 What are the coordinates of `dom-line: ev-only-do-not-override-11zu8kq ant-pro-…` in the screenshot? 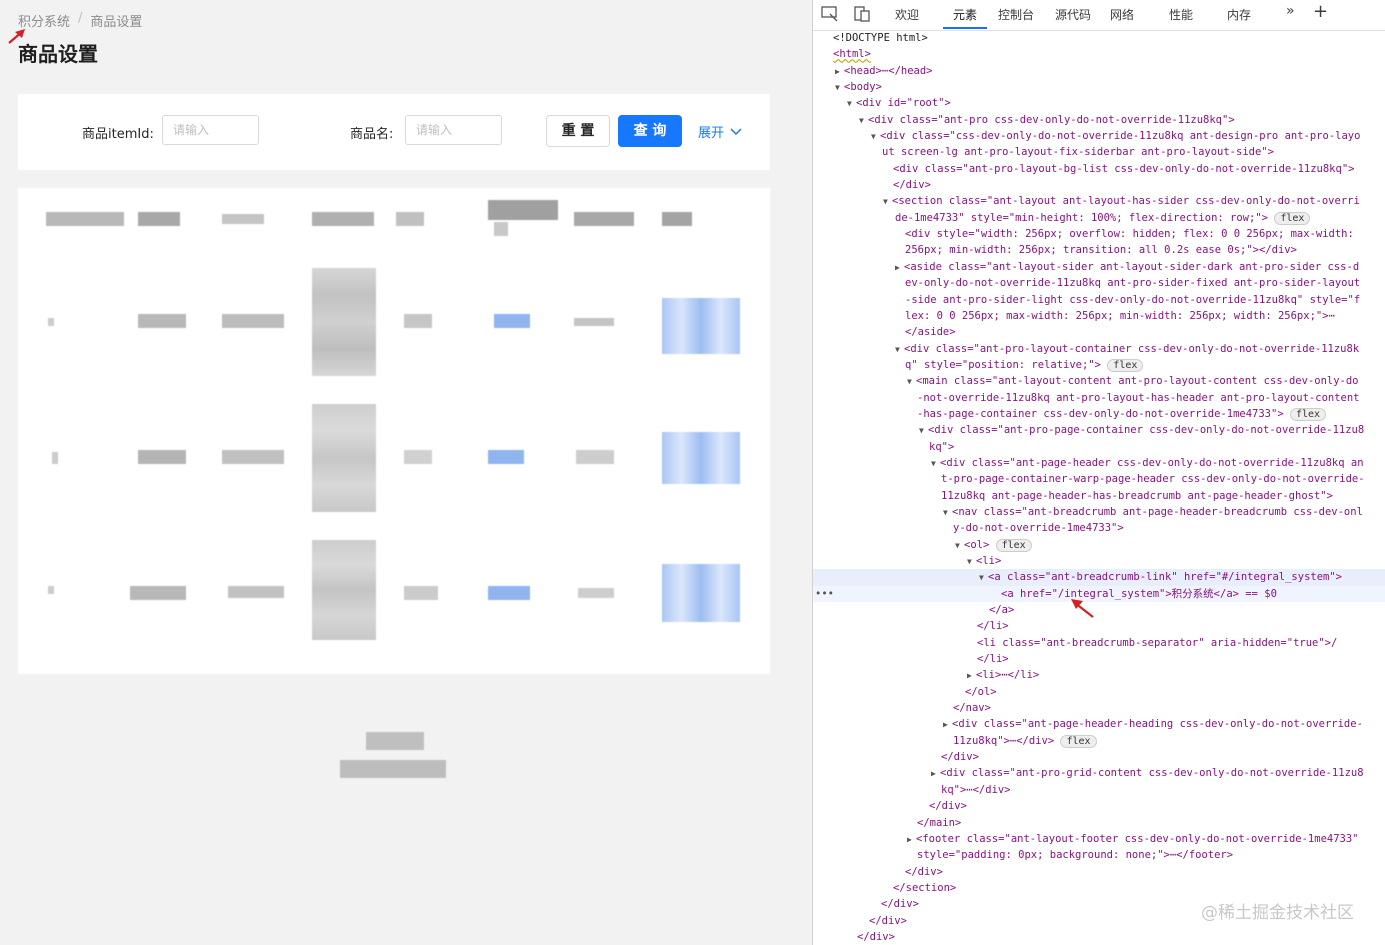 It's located at (1099, 283).